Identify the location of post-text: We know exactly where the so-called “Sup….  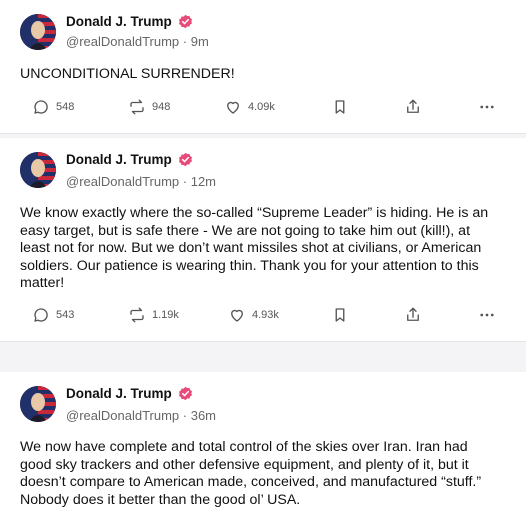
(254, 248).